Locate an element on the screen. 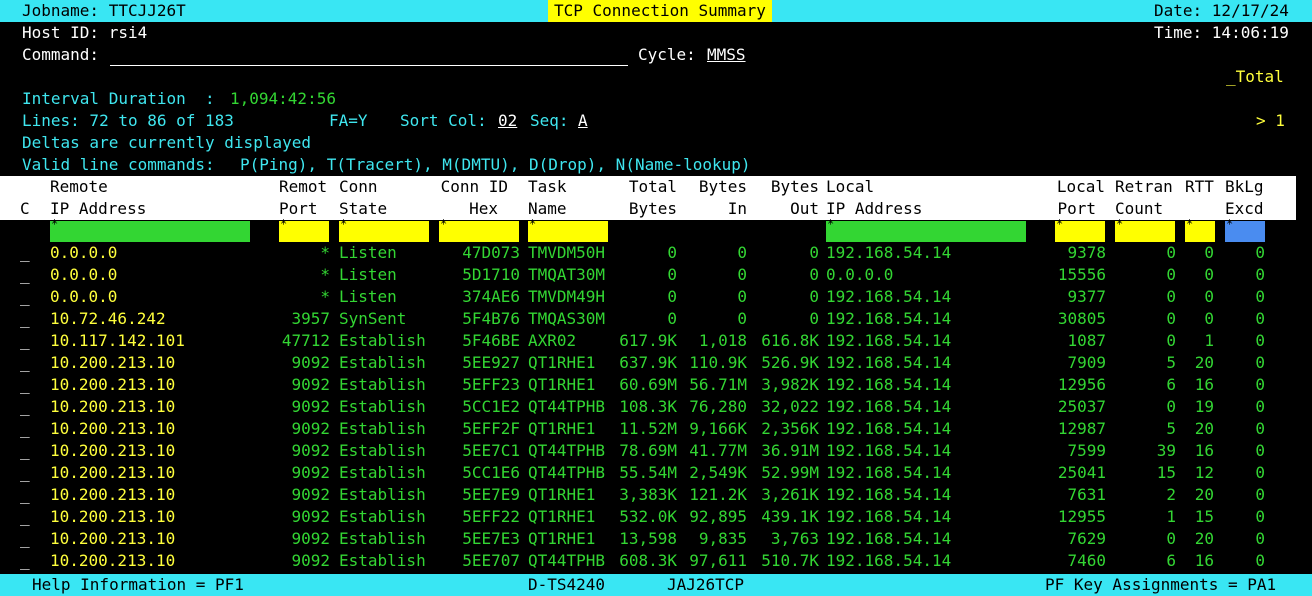  bytes-in-cell: 0 is located at coordinates (742, 252).